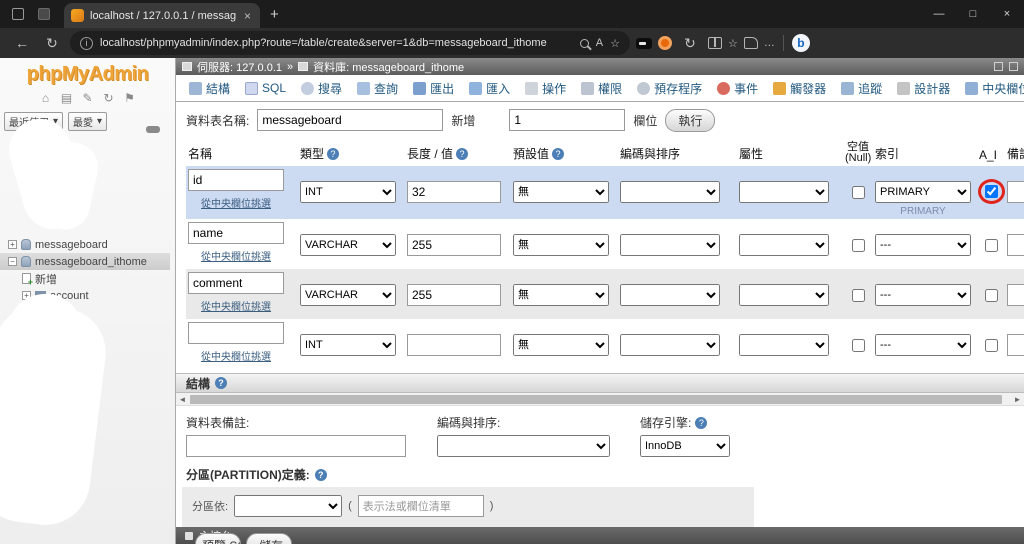 This screenshot has height=544, width=1024. Describe the element at coordinates (1013, 66) in the screenshot. I see `pin-icon` at that location.